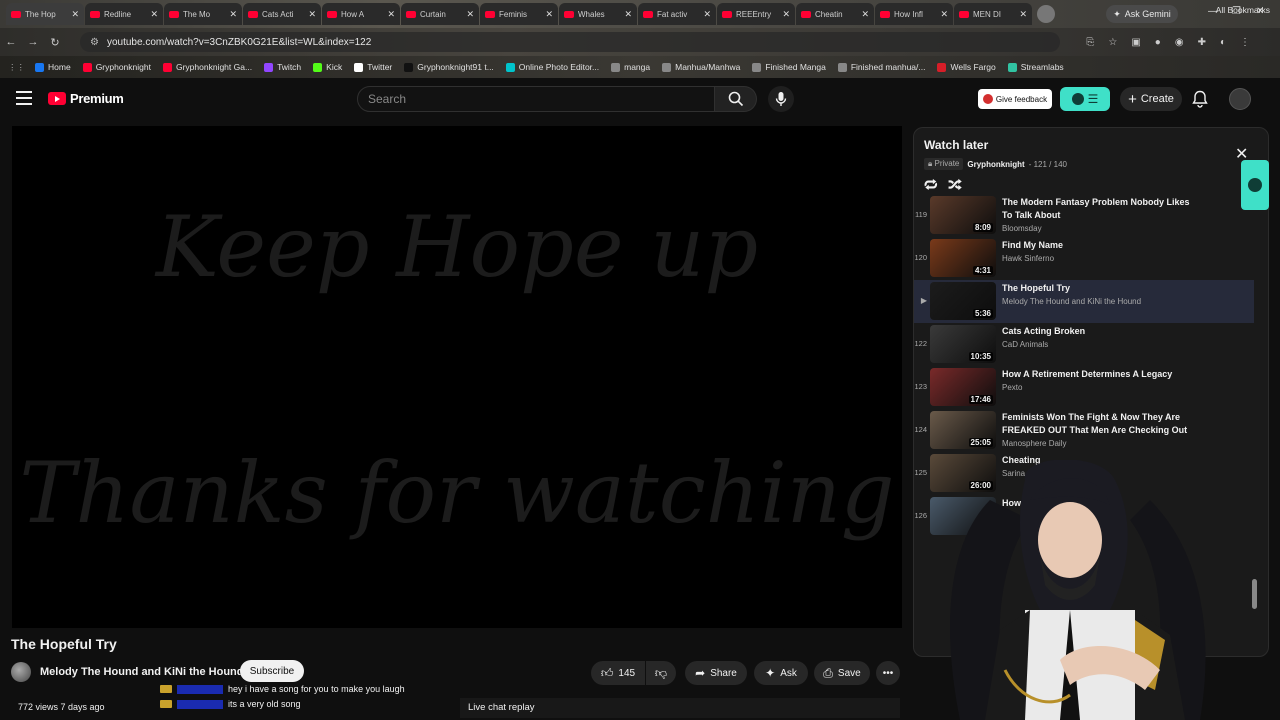 Image resolution: width=1280 pixels, height=720 pixels. I want to click on bookmark-link: Twitter, so click(373, 67).